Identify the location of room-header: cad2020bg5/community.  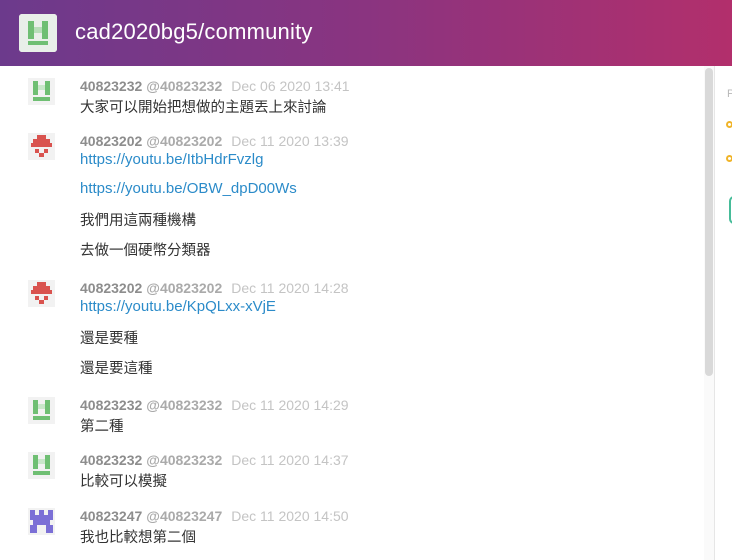
(366, 33).